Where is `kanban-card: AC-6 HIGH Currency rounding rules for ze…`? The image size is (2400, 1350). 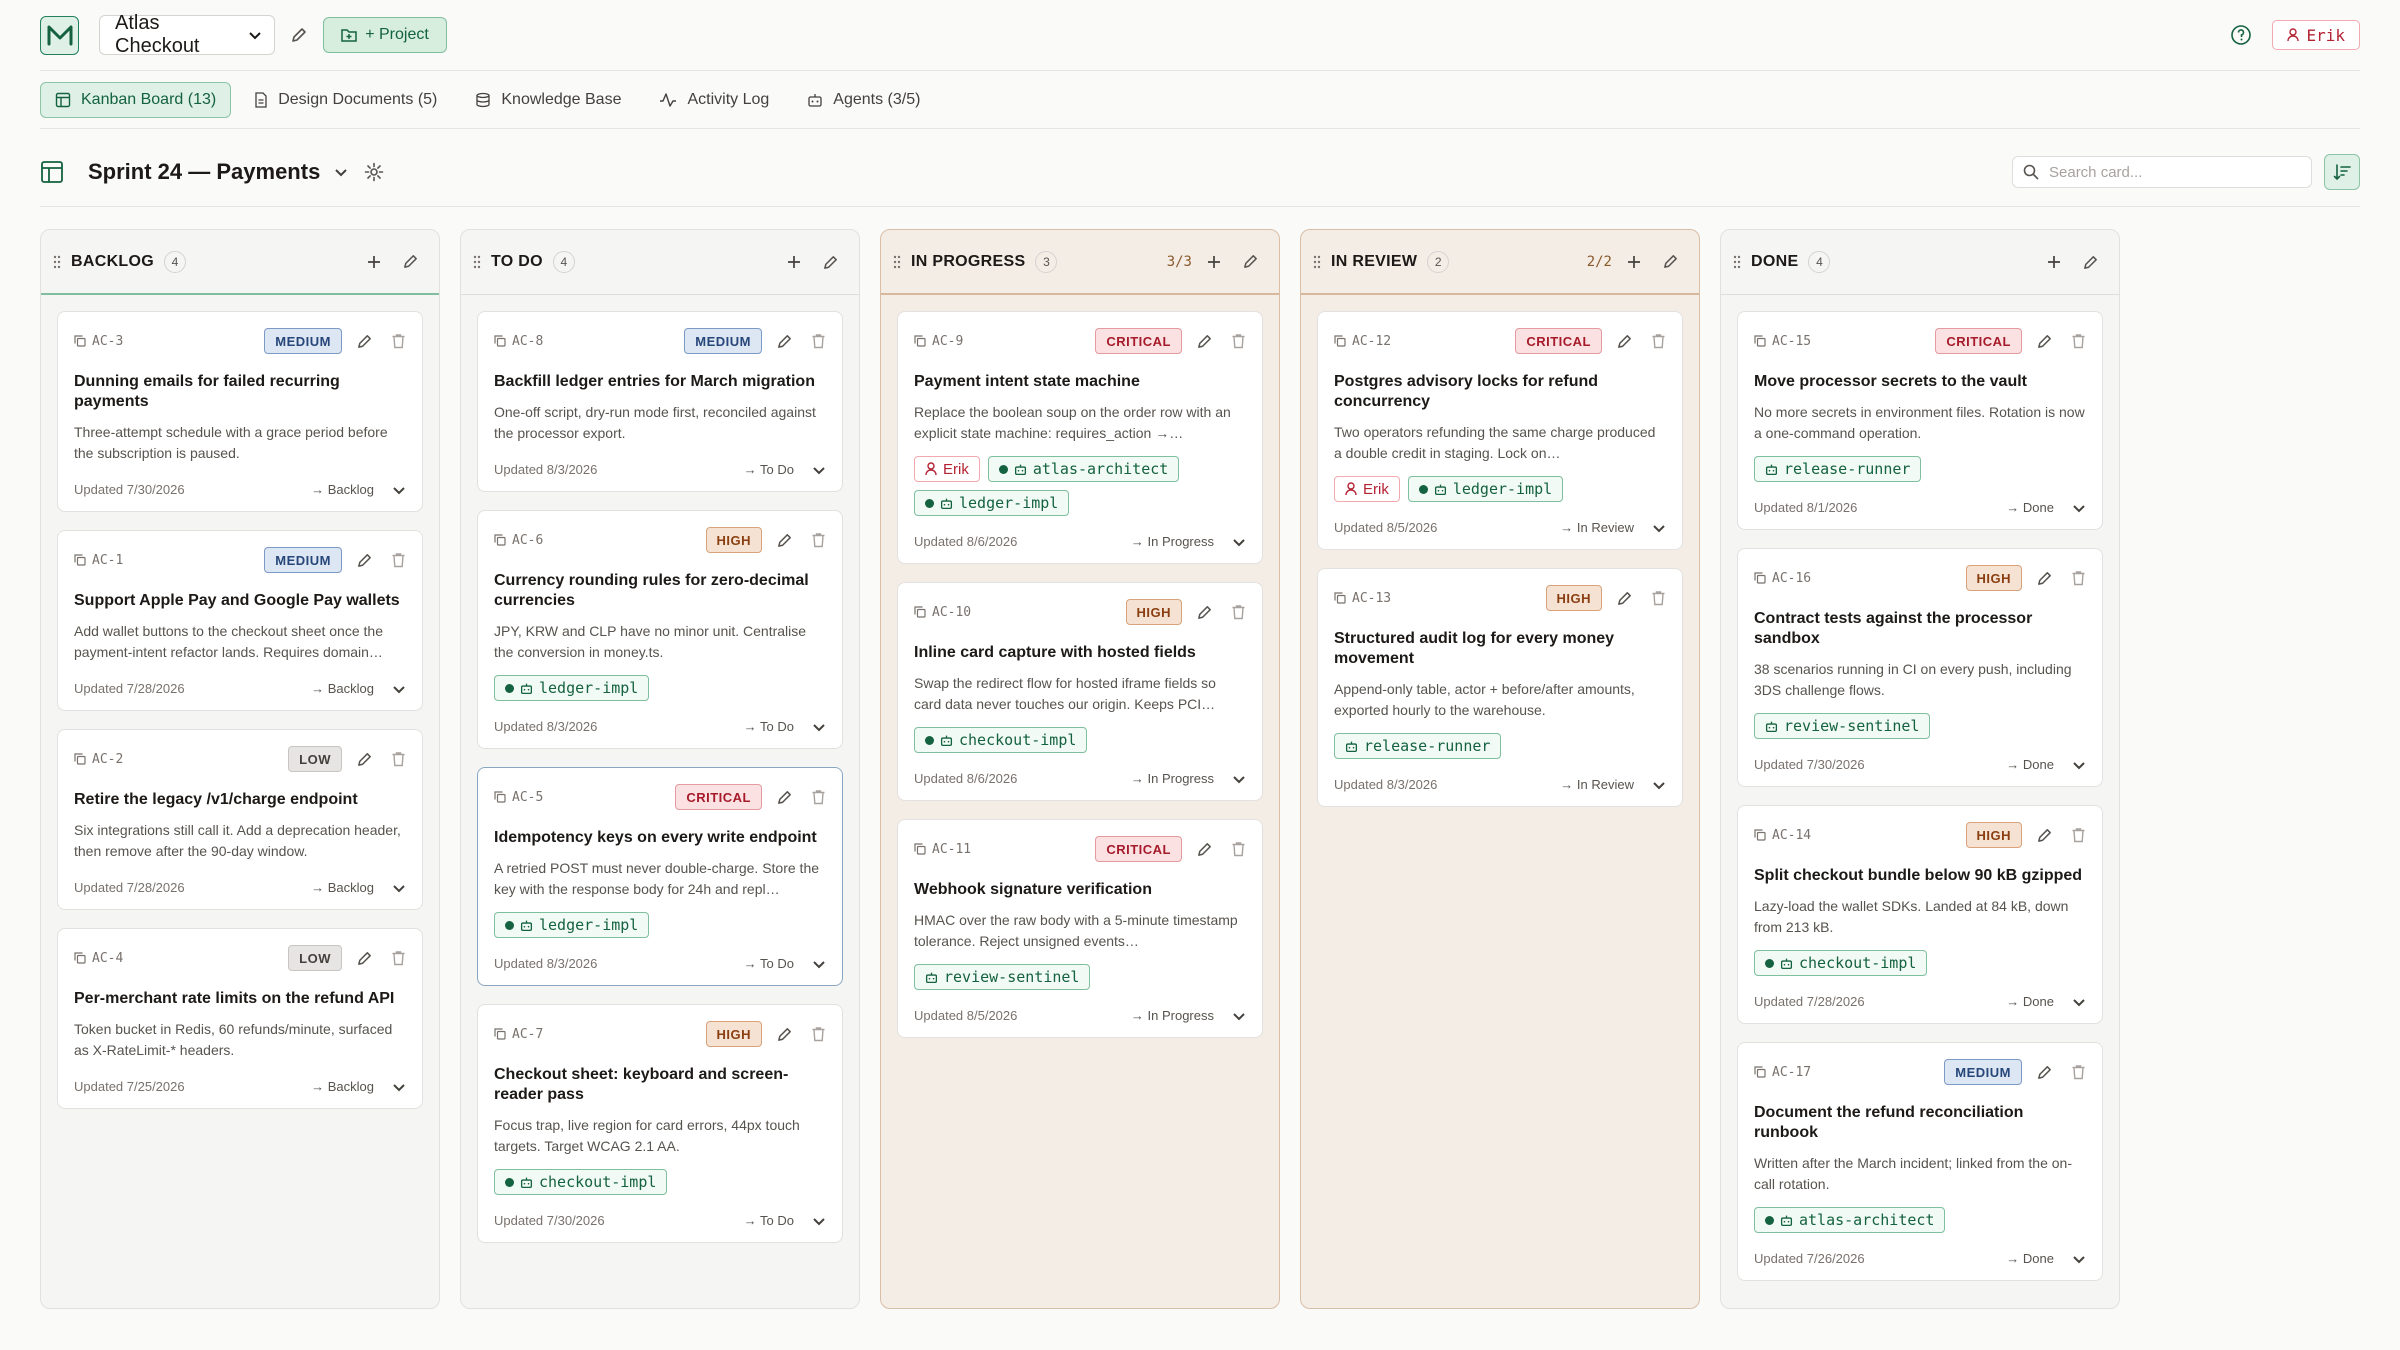
kanban-card: AC-6 HIGH Currency rounding rules for ze… is located at coordinates (660, 629).